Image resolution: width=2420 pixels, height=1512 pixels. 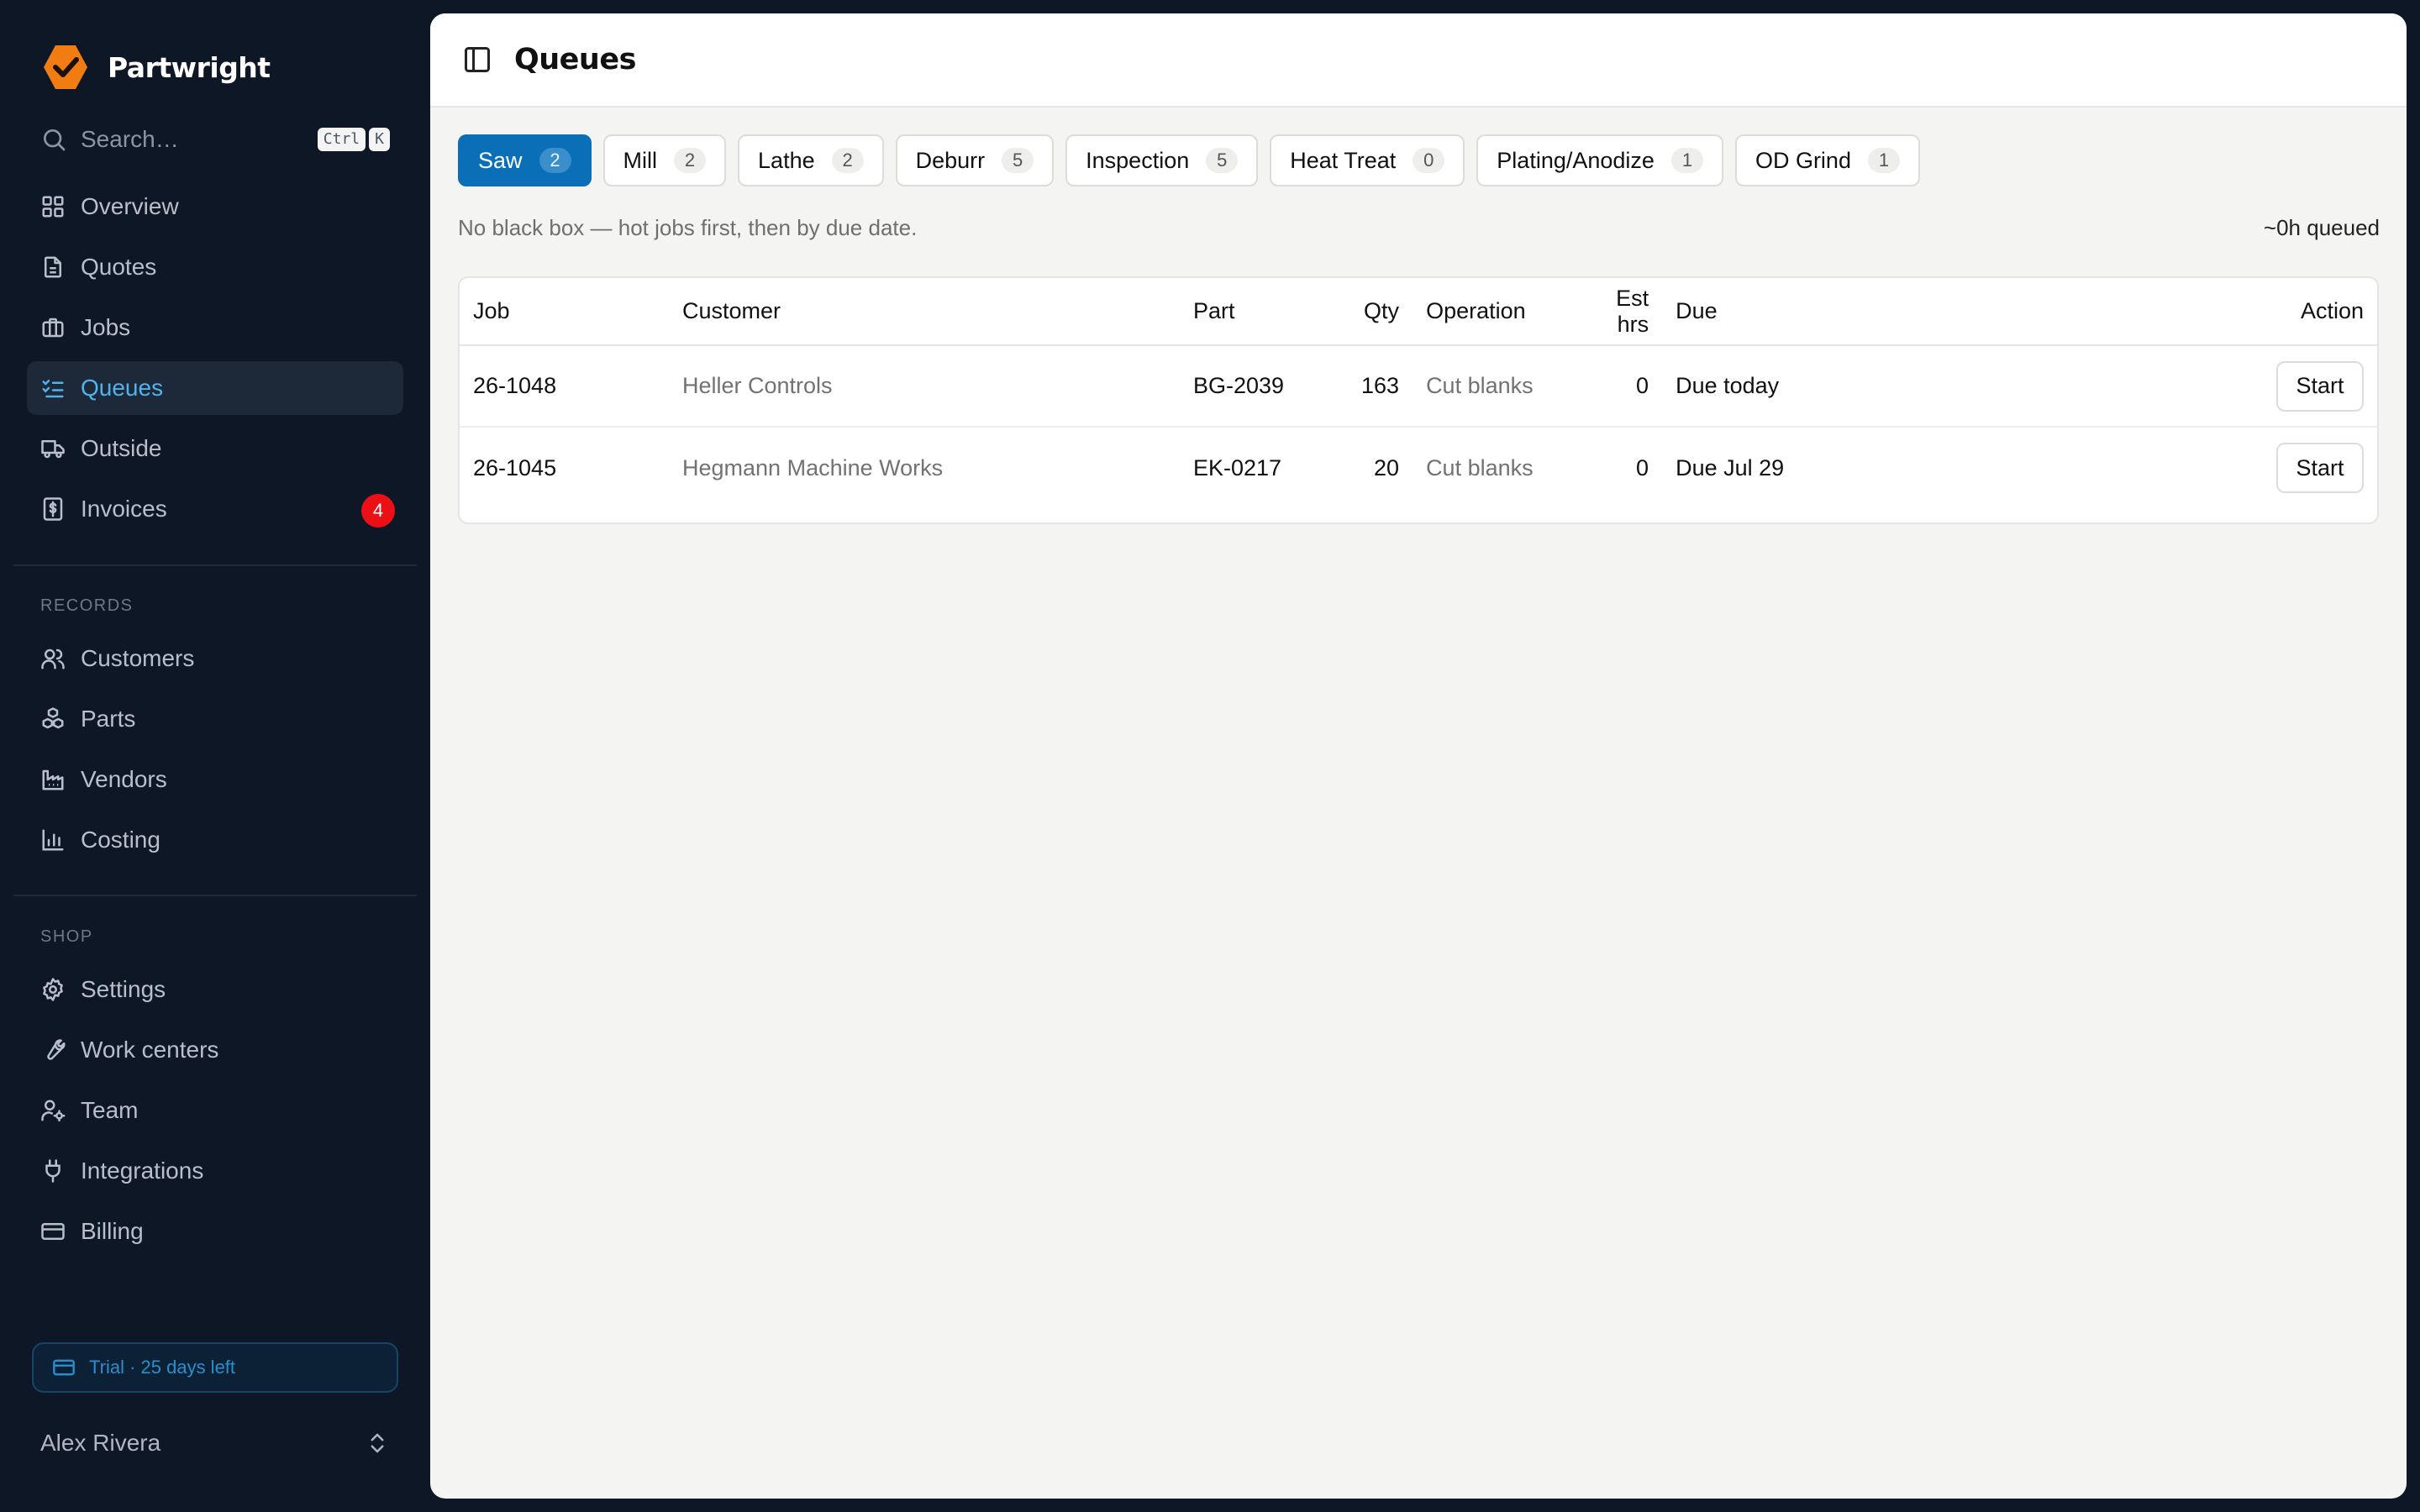 I want to click on sidebar-item-parts: Parts, so click(x=215, y=719).